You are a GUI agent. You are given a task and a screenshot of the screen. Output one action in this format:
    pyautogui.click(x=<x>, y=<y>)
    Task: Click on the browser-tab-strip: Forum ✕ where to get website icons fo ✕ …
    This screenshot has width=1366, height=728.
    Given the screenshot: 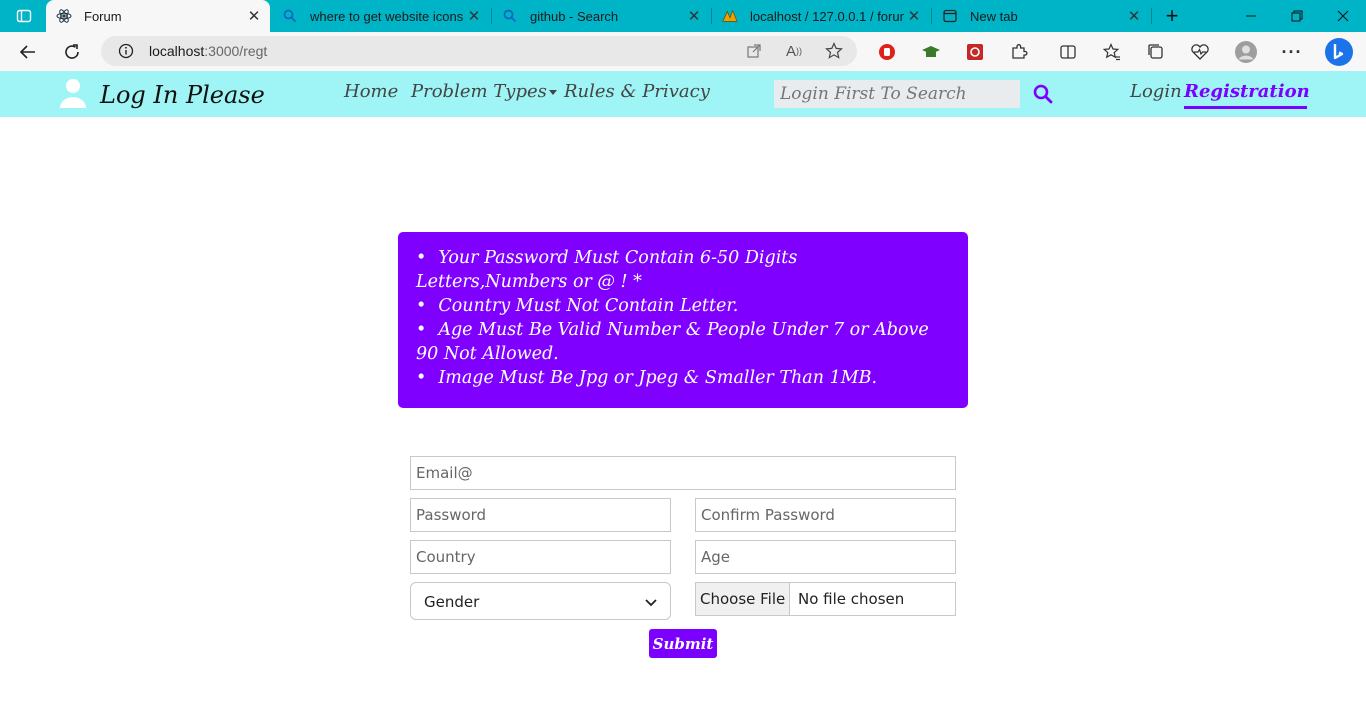 What is the action you would take?
    pyautogui.click(x=683, y=16)
    